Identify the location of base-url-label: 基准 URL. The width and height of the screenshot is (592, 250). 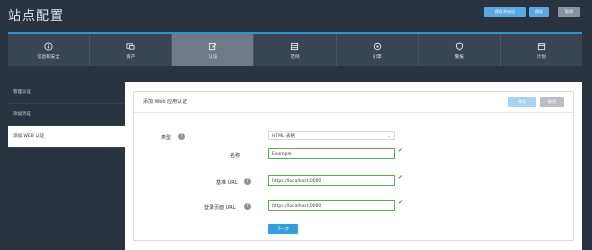
(227, 183).